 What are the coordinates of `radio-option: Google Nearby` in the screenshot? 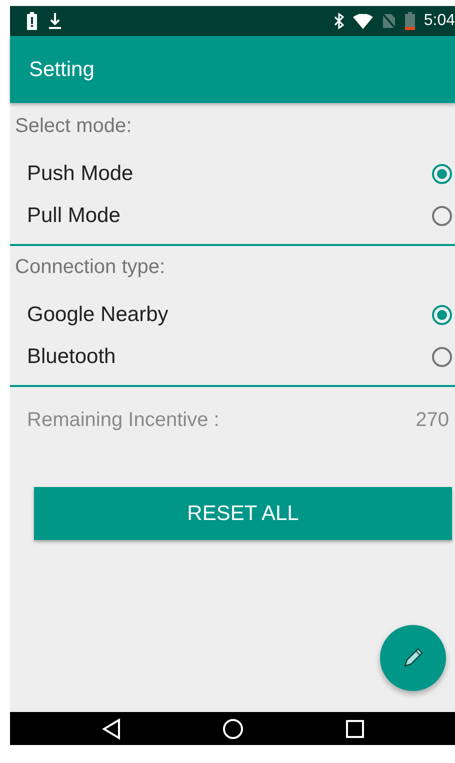 It's located at (232, 315).